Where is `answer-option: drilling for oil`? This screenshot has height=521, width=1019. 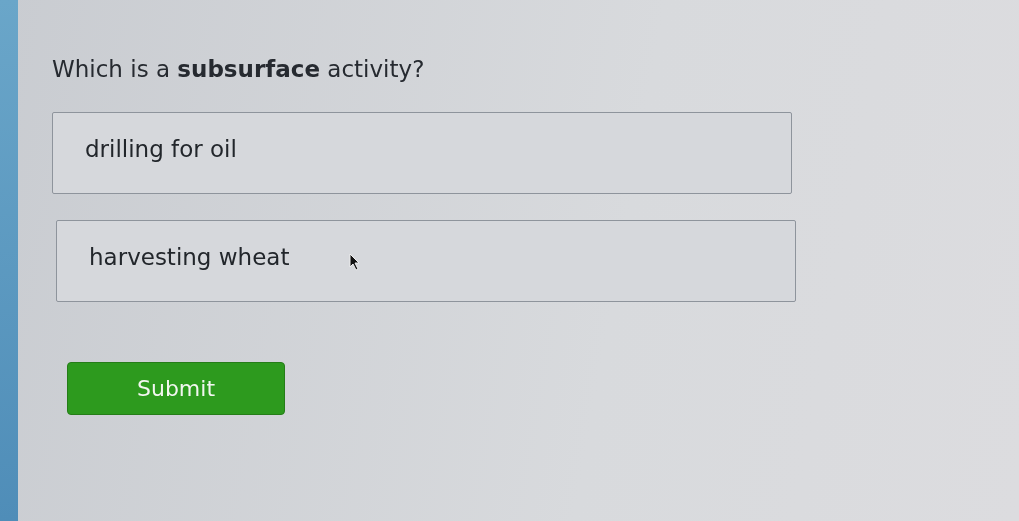
answer-option: drilling for oil is located at coordinates (422, 153).